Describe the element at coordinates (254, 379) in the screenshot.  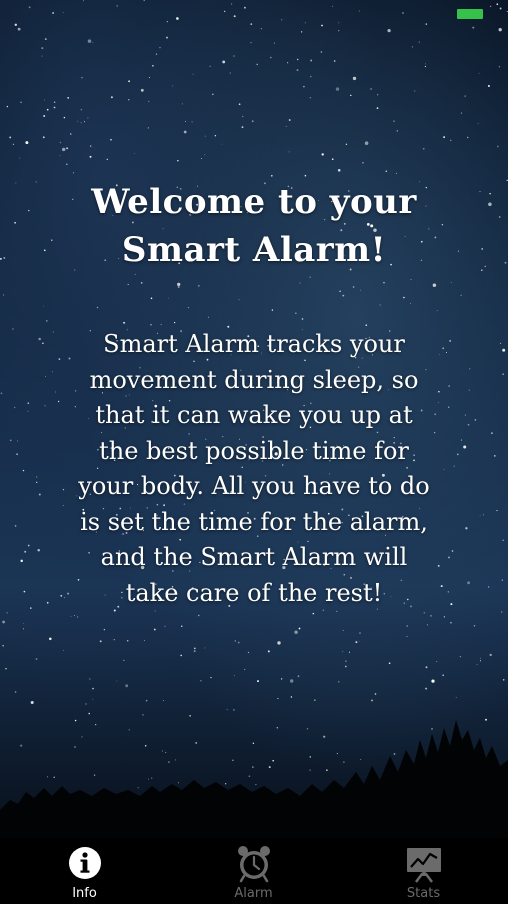
I see `description-line: movement during sleep, so` at that location.